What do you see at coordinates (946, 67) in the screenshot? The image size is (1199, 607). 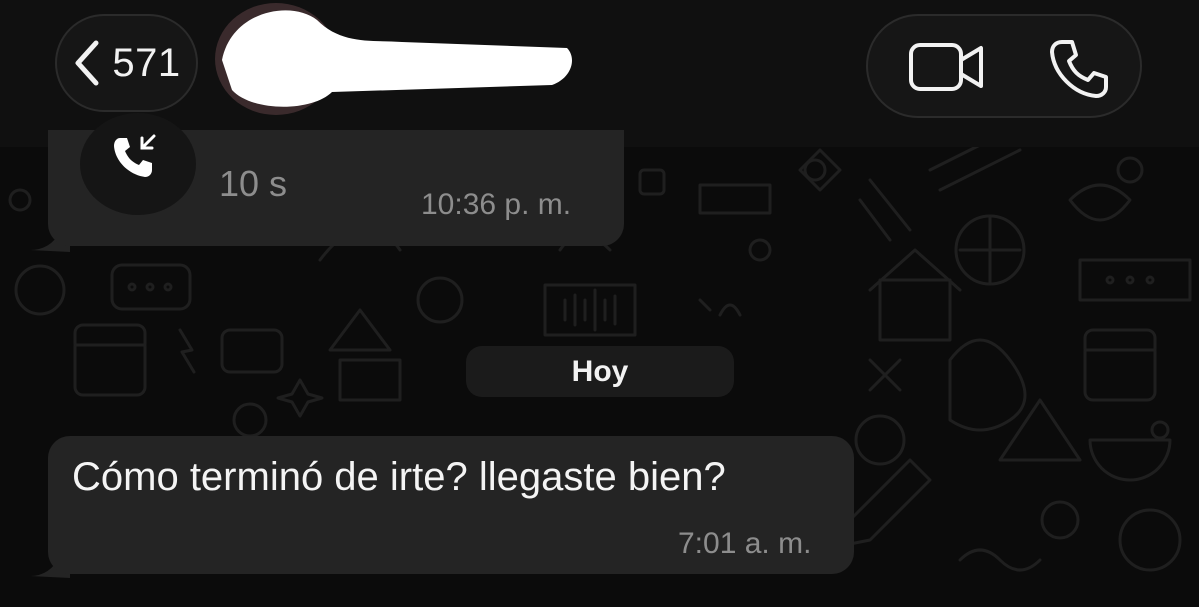 I see `video-camera-icon` at bounding box center [946, 67].